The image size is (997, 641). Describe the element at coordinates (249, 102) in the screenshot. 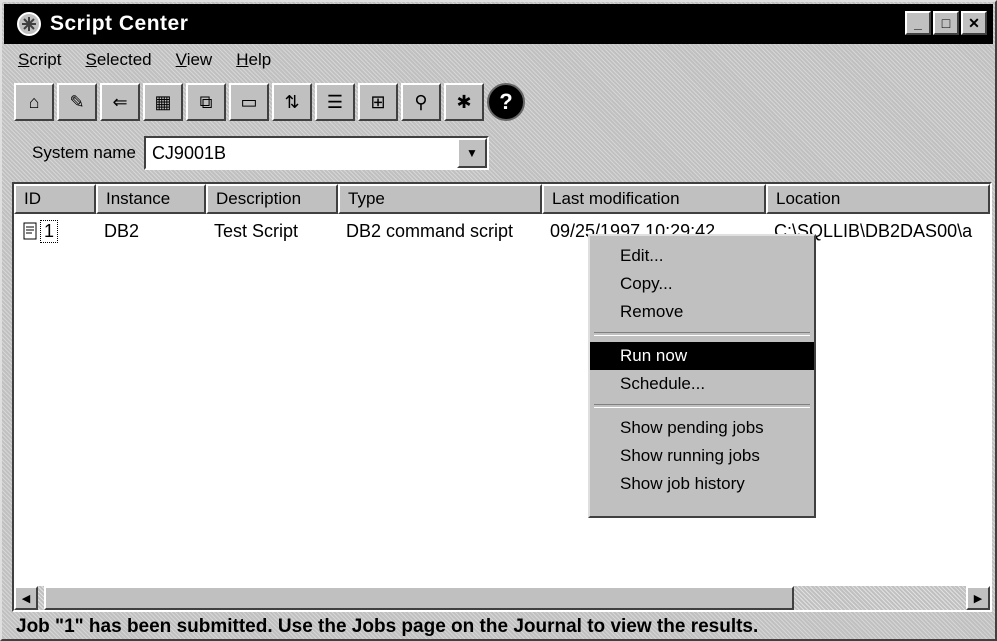

I see `run-icon: ▭` at that location.